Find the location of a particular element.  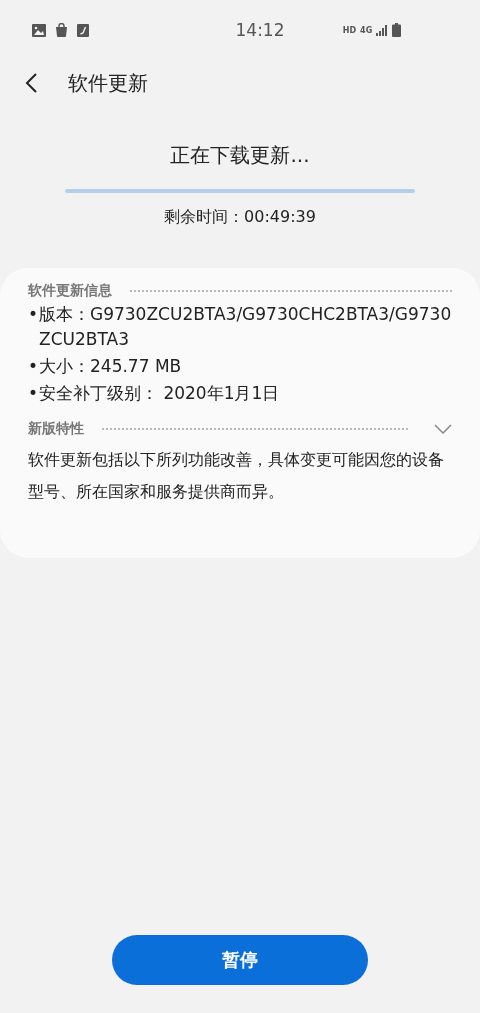

shopping-bag-icon is located at coordinates (61, 30).